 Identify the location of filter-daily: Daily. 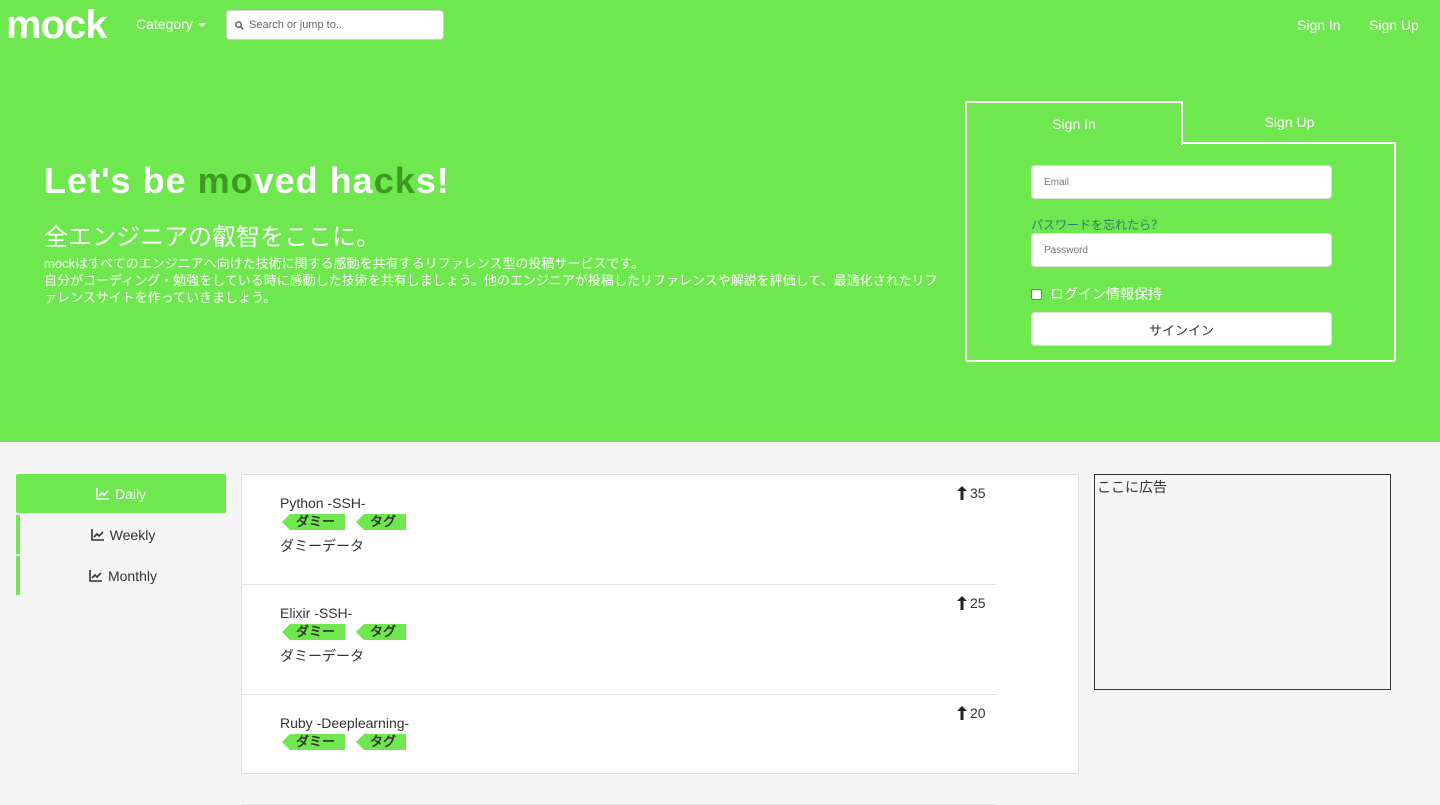
(121, 493).